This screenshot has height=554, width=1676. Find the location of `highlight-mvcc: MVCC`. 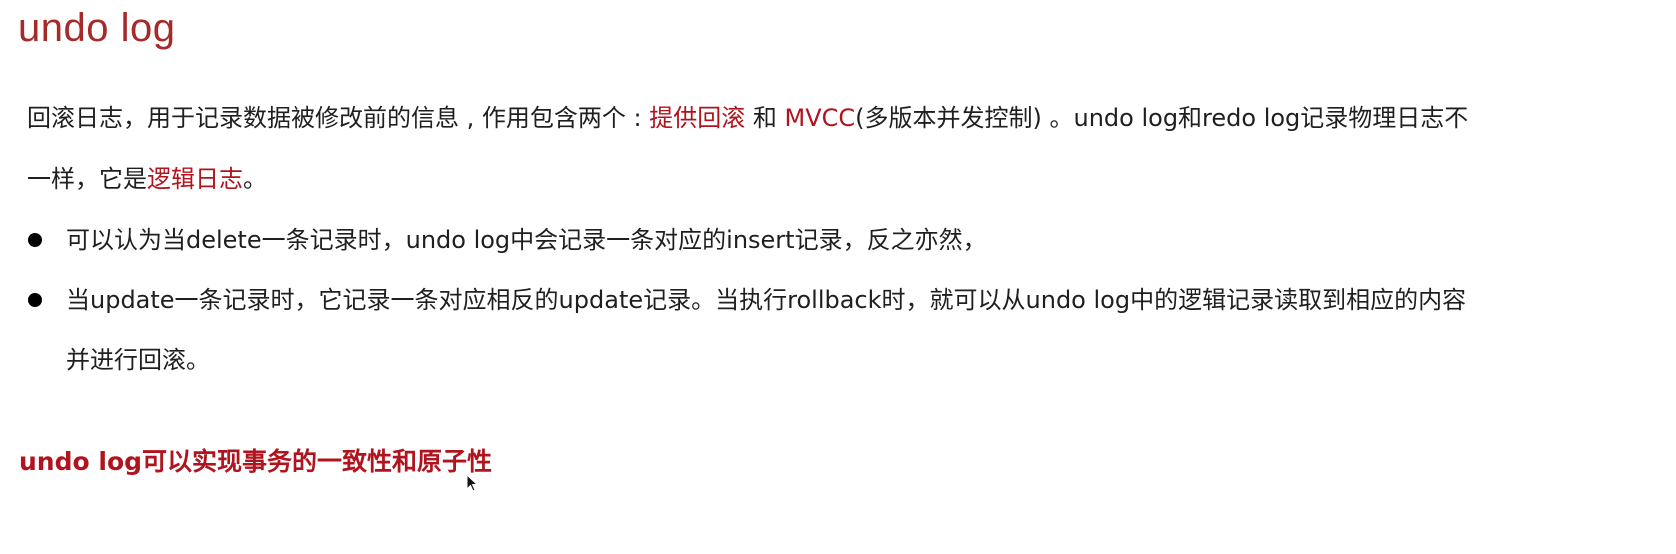

highlight-mvcc: MVCC is located at coordinates (820, 118).